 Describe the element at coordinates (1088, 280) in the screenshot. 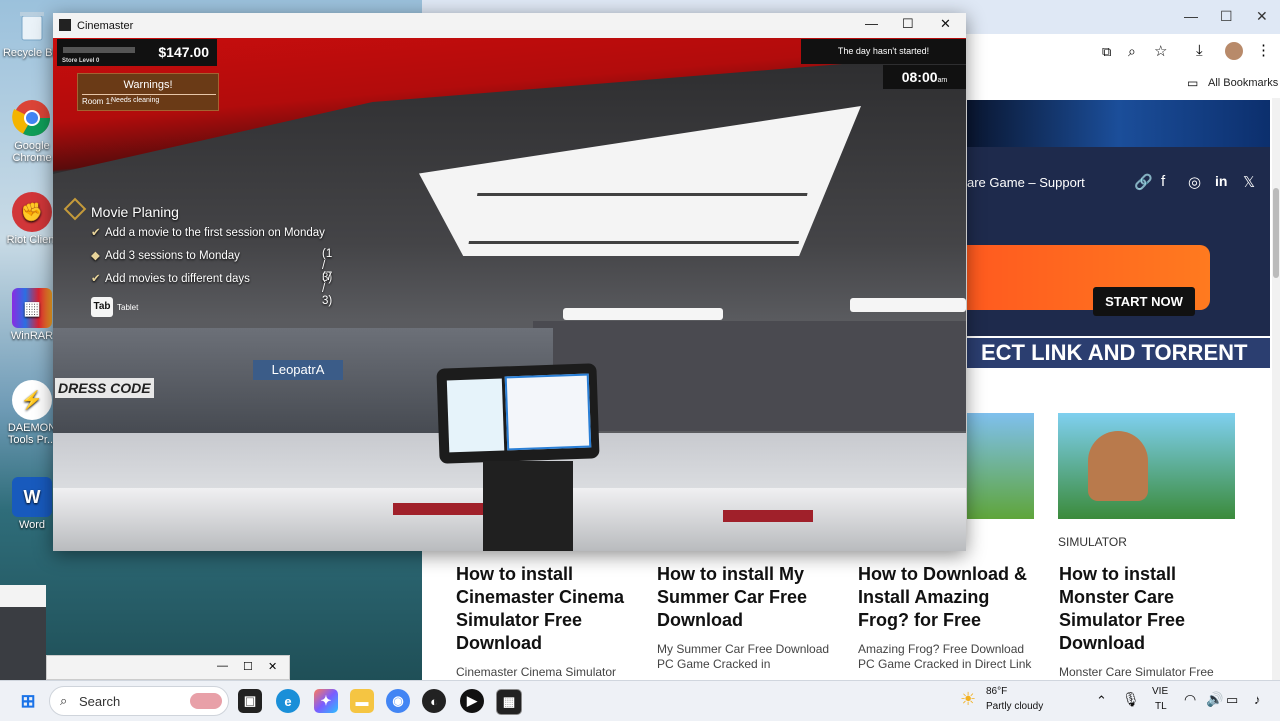

I see `promo-banner: START NOW` at that location.